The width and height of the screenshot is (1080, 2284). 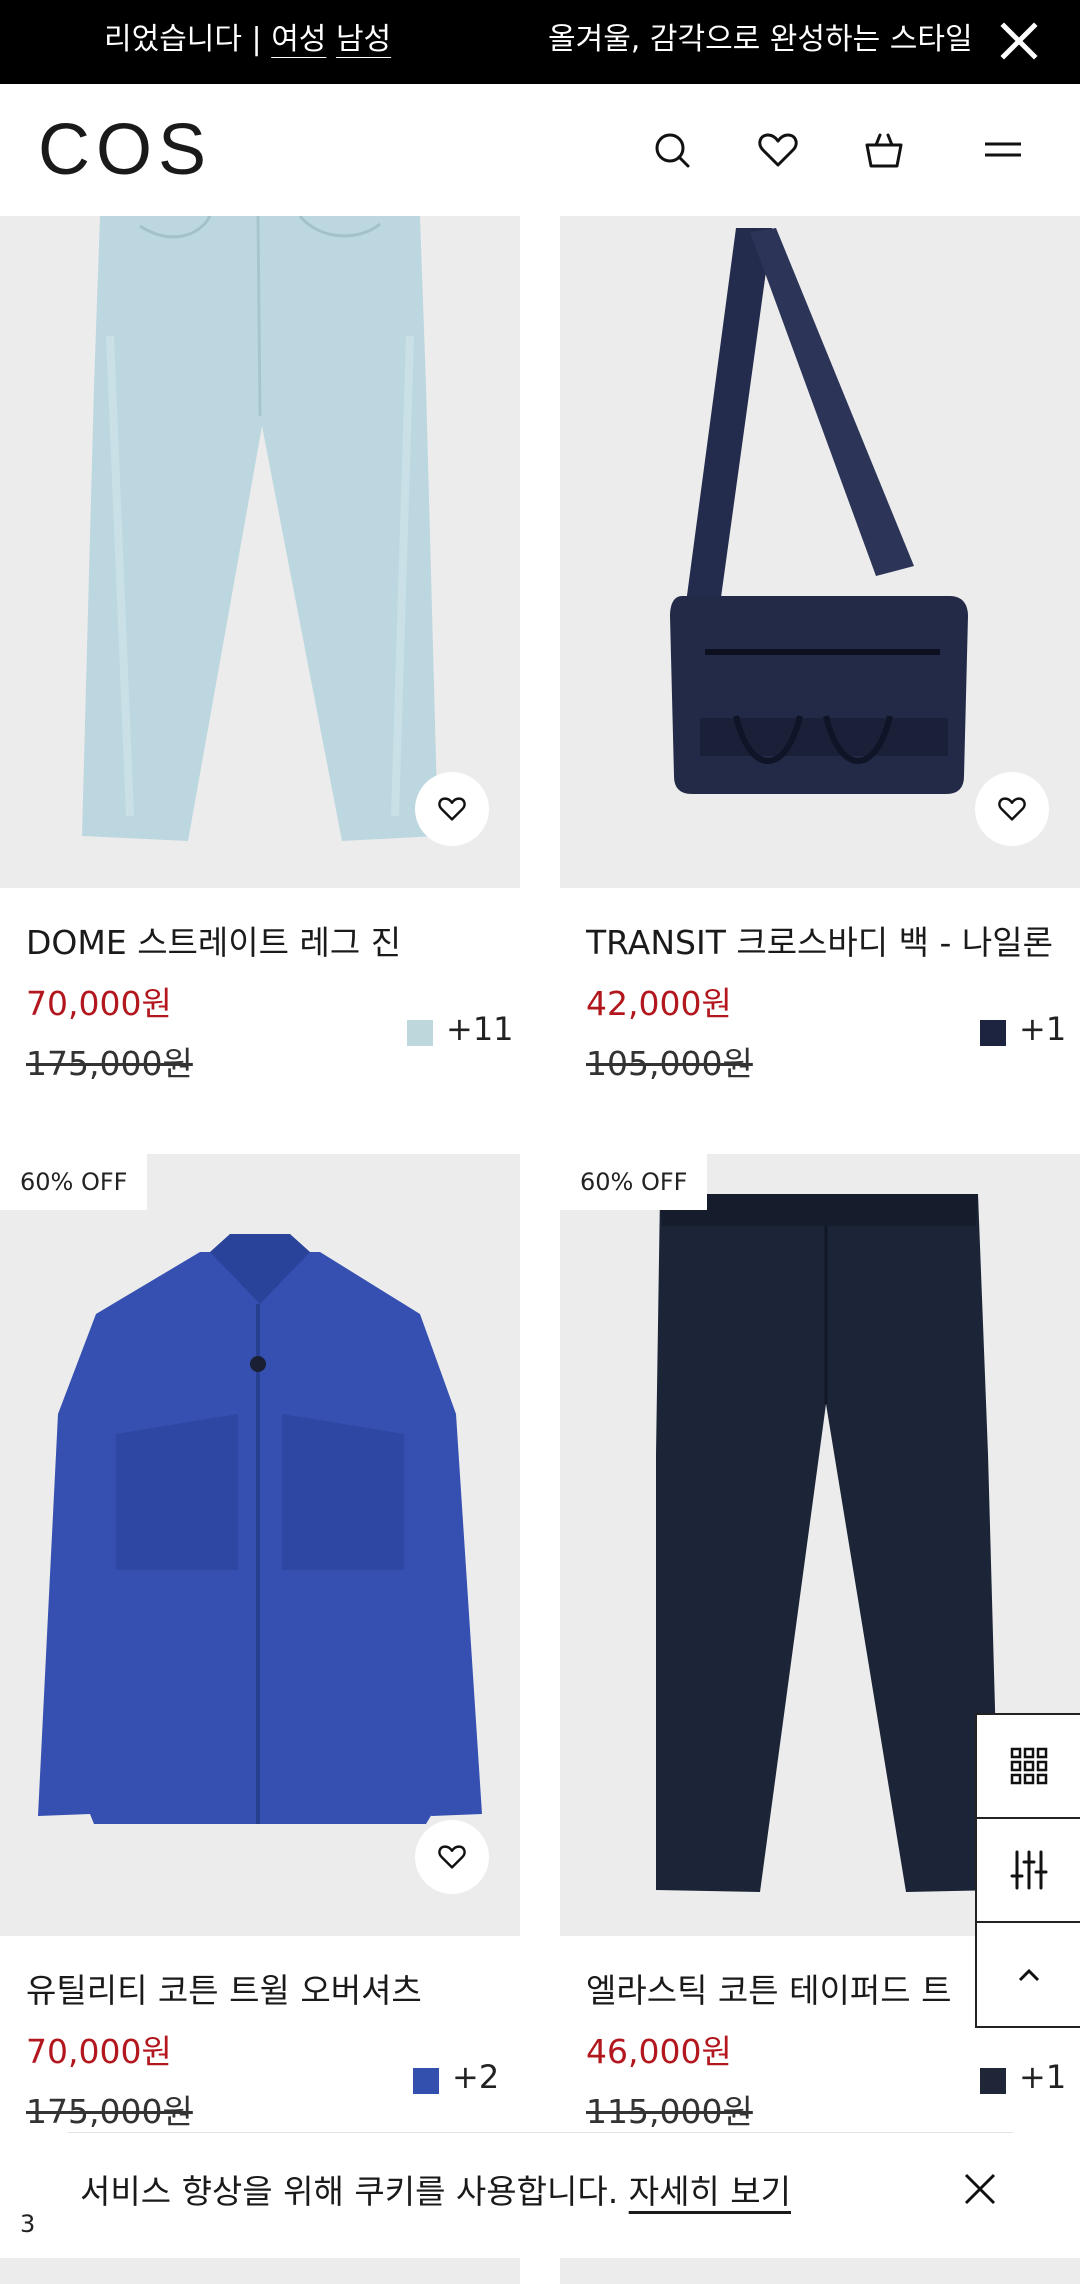 I want to click on announcement-message-2: 올겨울, 감각으로 완성하는 스타일, so click(x=760, y=39).